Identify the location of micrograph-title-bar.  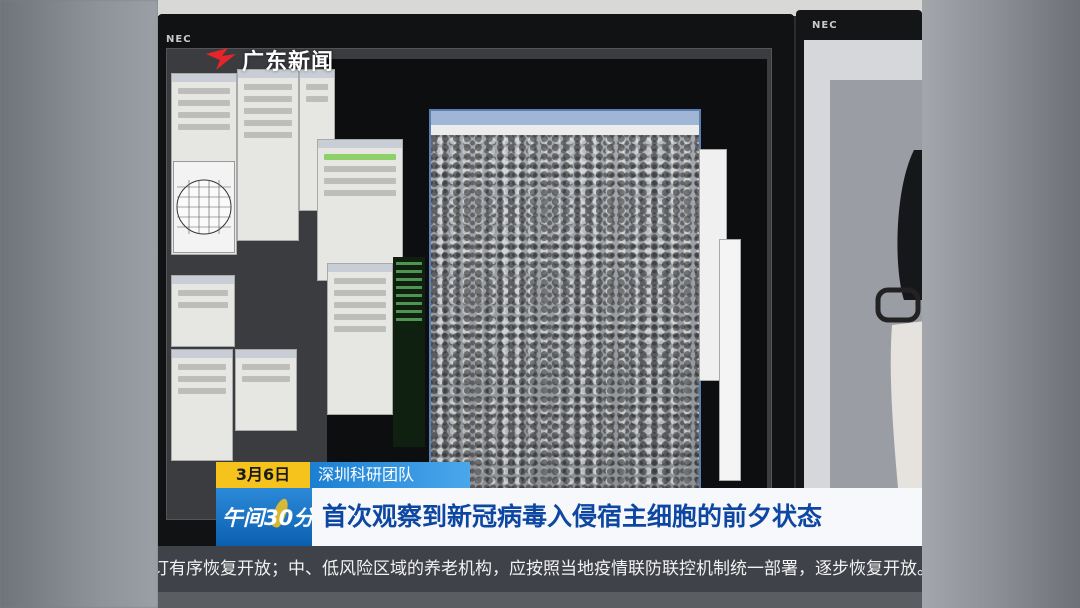
(565, 118).